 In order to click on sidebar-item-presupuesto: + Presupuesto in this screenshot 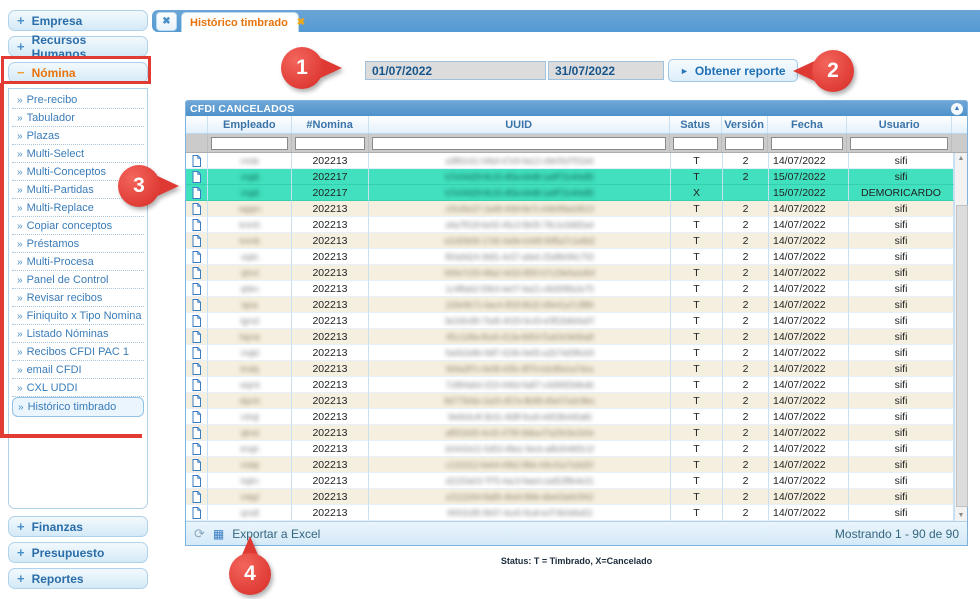, I will do `click(78, 552)`.